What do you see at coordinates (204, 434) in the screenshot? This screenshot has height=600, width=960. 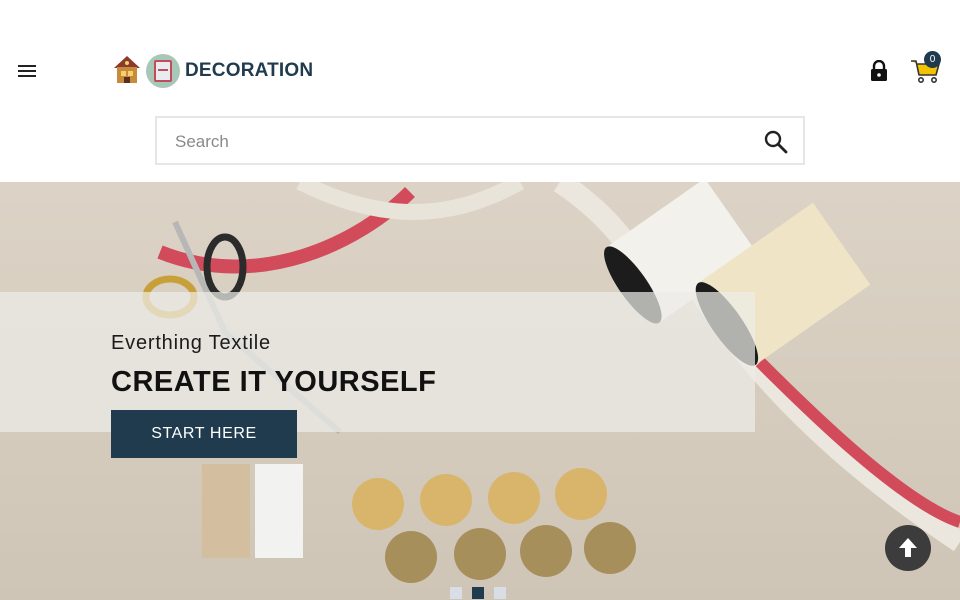 I see `start-here-button: START HERE` at bounding box center [204, 434].